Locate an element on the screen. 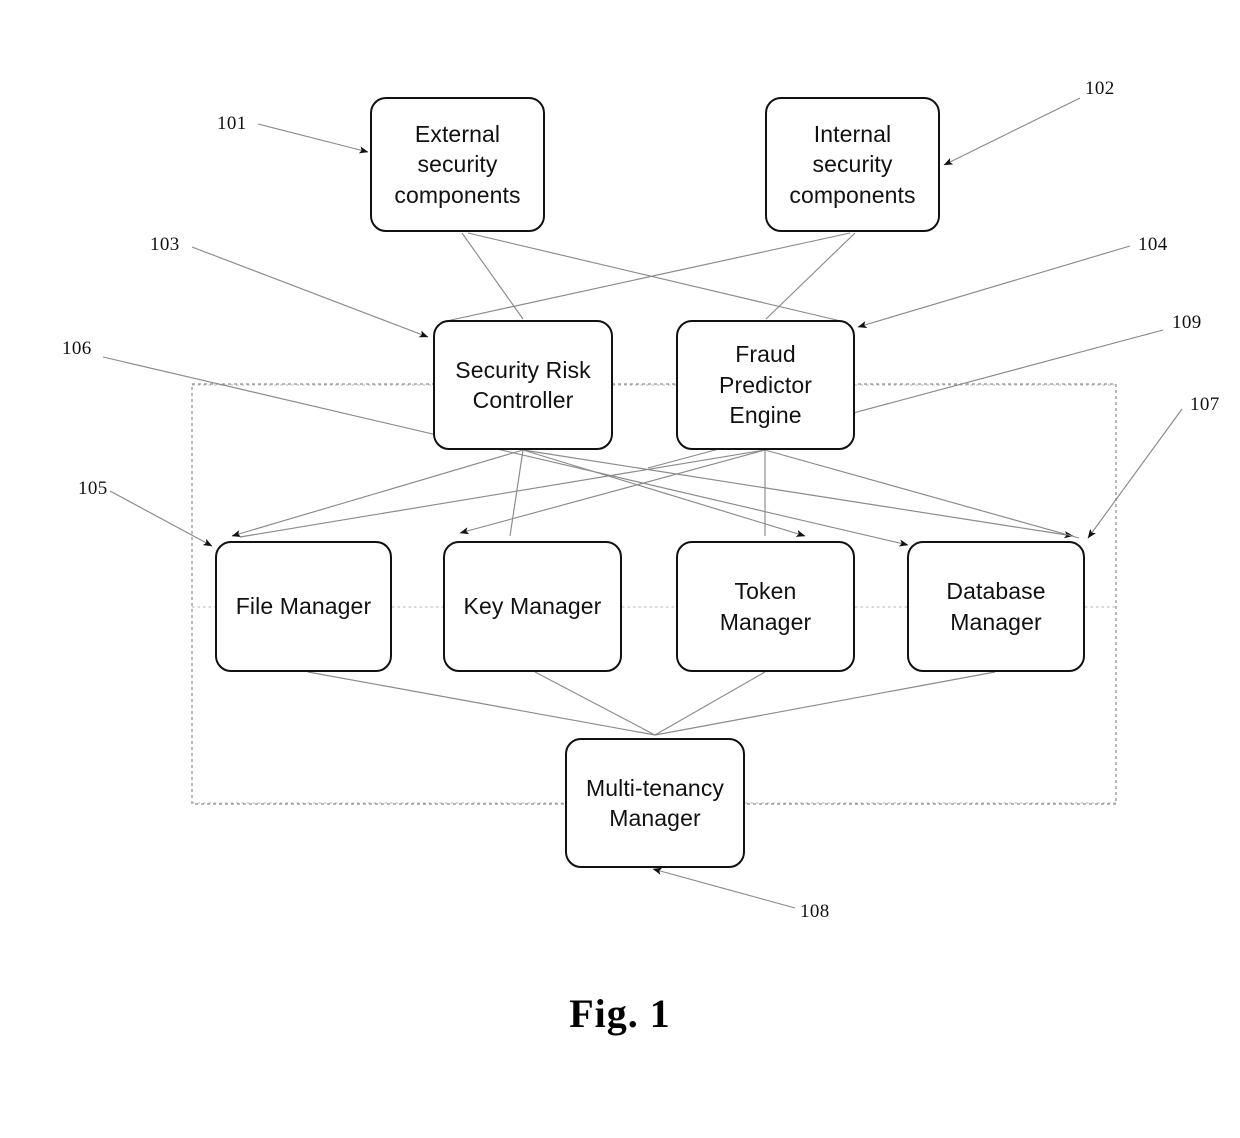 Image resolution: width=1240 pixels, height=1138 pixels. edge-internal-to-src is located at coordinates (646, 277).